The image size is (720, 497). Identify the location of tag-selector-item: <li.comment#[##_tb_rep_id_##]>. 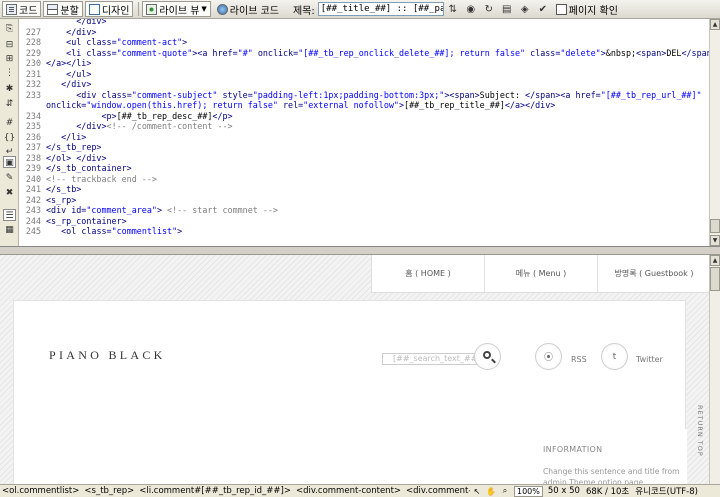
(215, 491).